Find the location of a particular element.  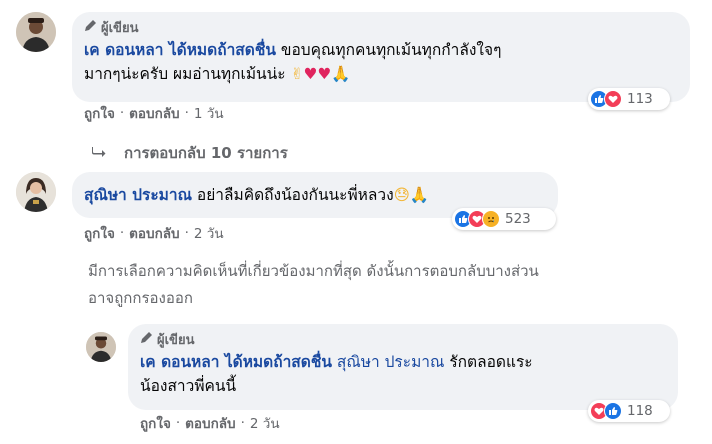

mention-link: สุณิษา ประมาณ is located at coordinates (390, 362).